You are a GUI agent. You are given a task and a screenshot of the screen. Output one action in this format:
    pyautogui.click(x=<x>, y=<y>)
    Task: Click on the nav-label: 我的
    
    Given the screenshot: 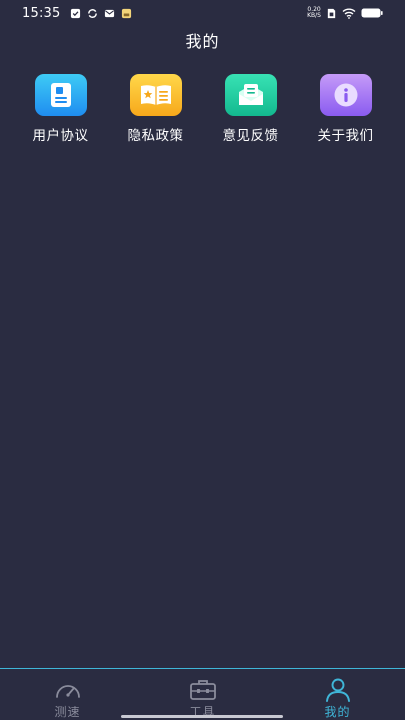 What is the action you would take?
    pyautogui.click(x=337, y=712)
    